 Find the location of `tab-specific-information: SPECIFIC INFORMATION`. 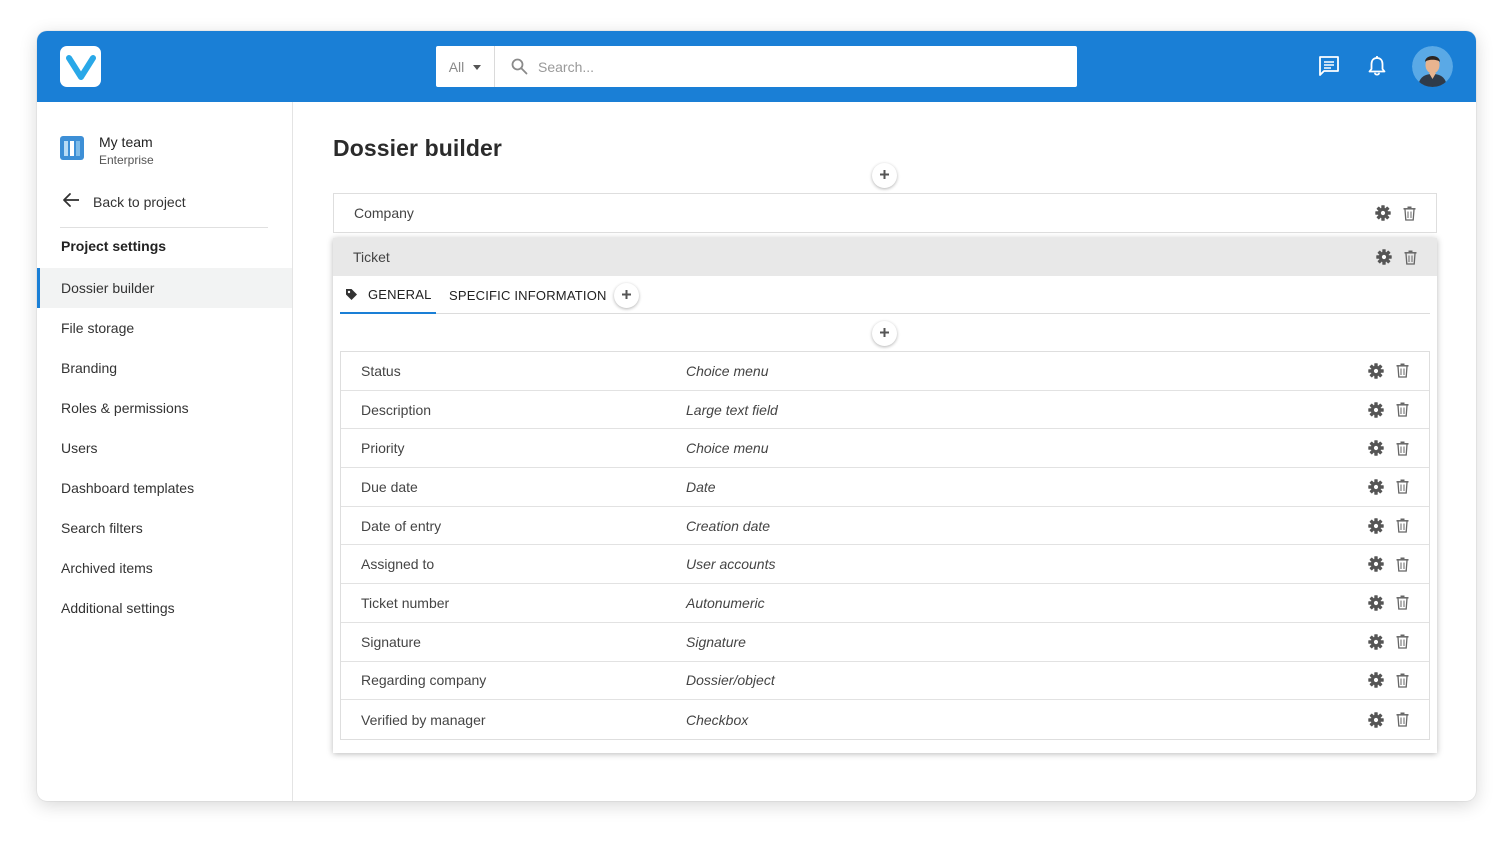

tab-specific-information: SPECIFIC INFORMATION is located at coordinates (528, 295).